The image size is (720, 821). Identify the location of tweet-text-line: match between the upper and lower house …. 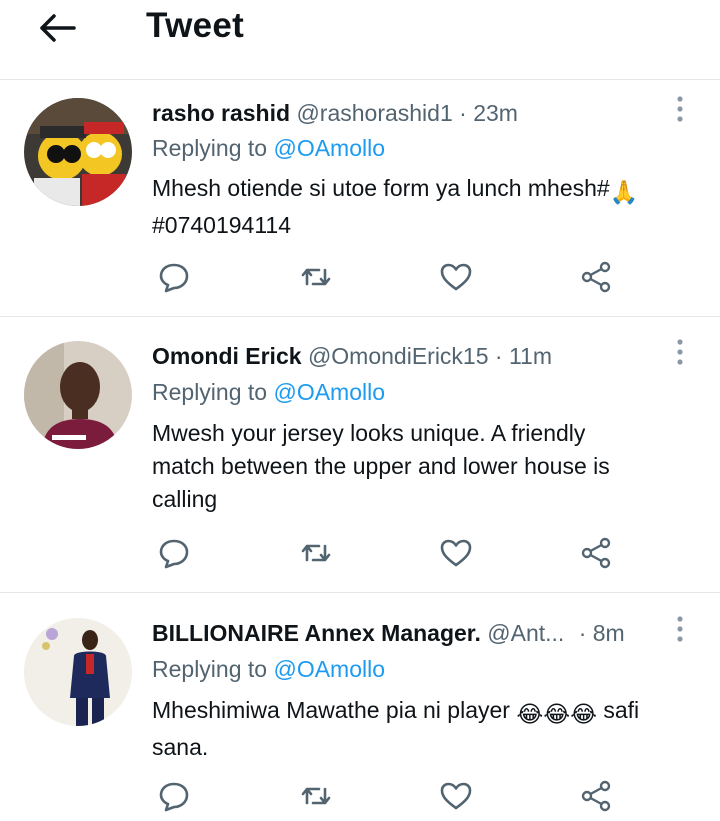
(381, 466).